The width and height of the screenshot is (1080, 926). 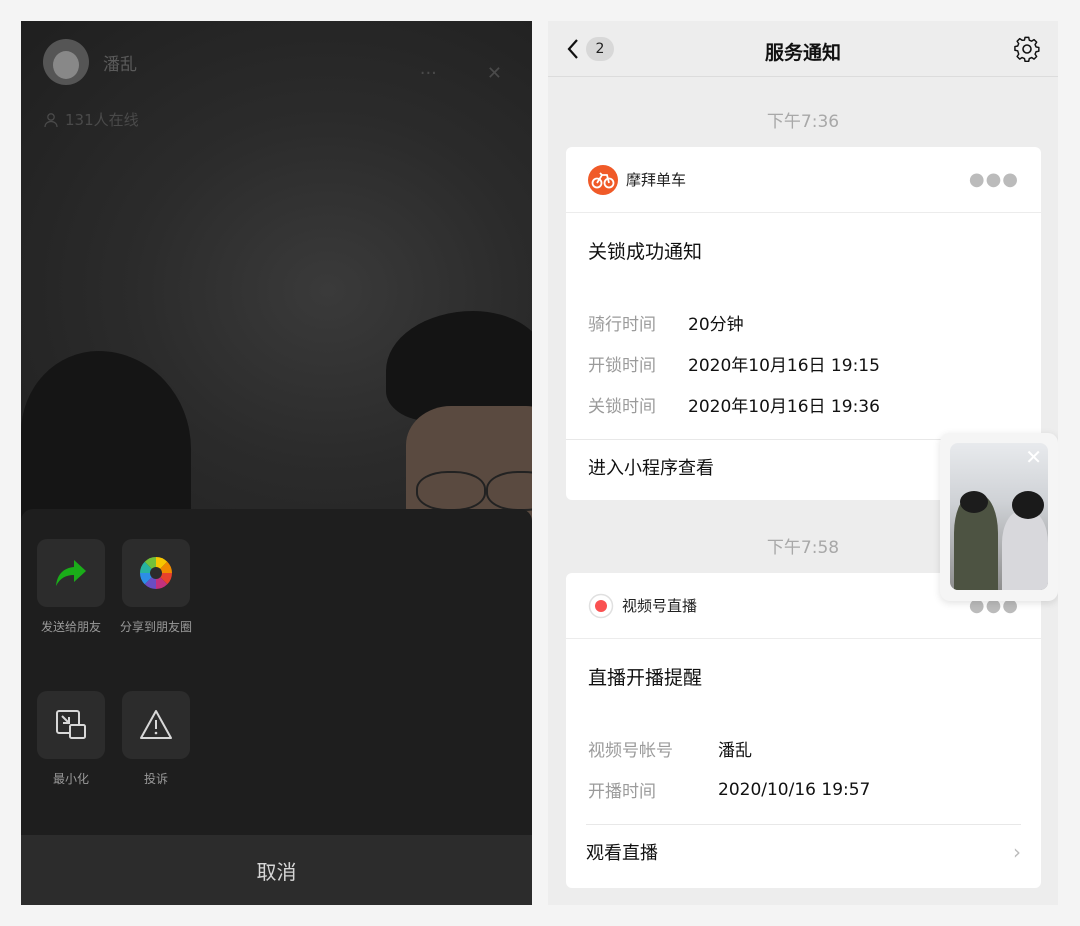 What do you see at coordinates (71, 587) in the screenshot?
I see `send-to-friend-button: 发送给朋友` at bounding box center [71, 587].